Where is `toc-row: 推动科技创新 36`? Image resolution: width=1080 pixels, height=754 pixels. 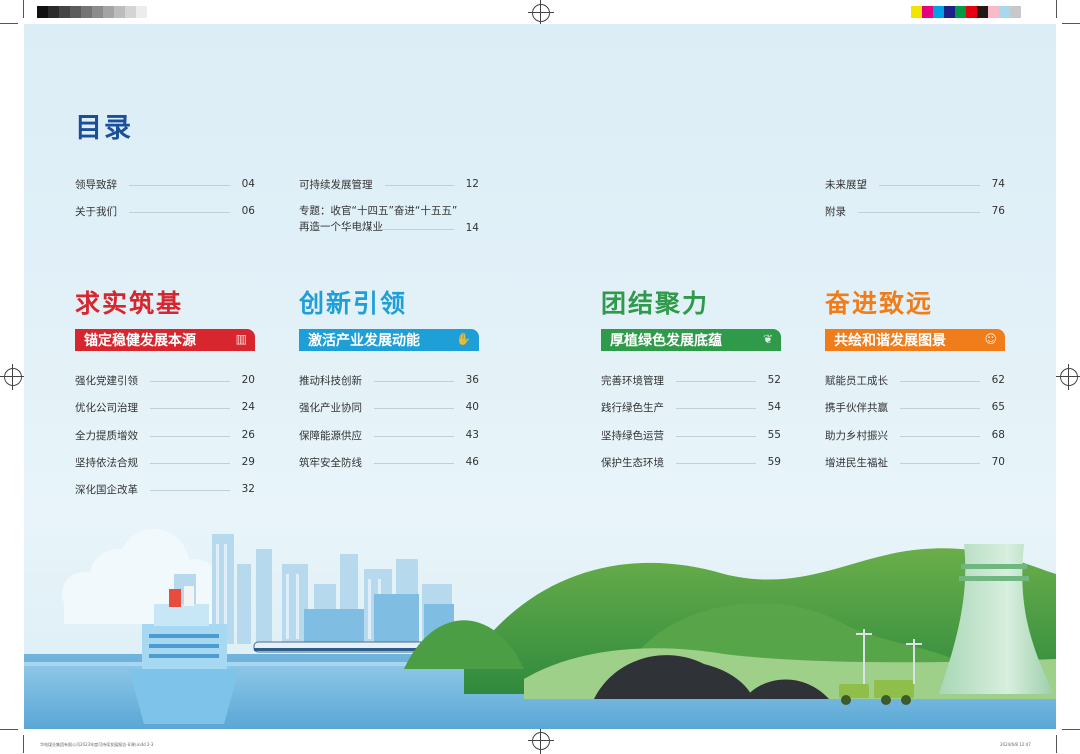 toc-row: 推动科技创新 36 is located at coordinates (389, 380).